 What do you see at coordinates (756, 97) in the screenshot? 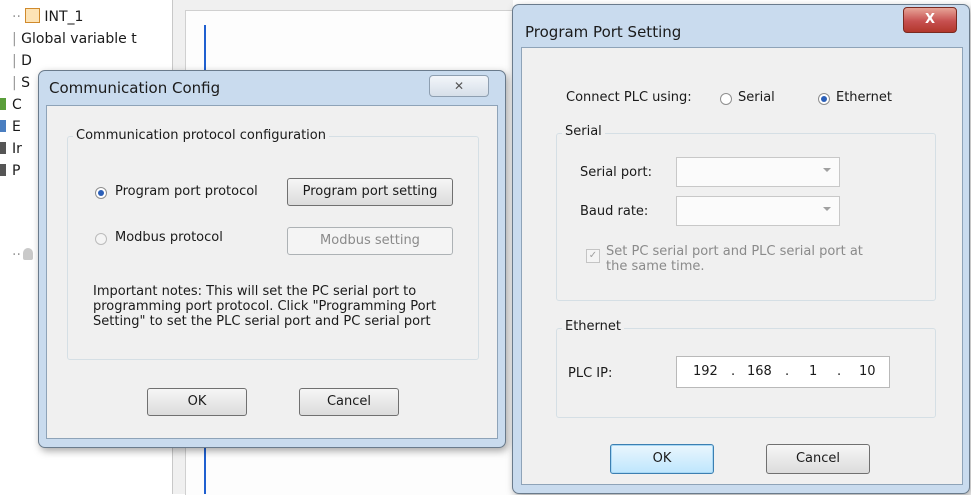
I see `serial-option-label: Serial` at bounding box center [756, 97].